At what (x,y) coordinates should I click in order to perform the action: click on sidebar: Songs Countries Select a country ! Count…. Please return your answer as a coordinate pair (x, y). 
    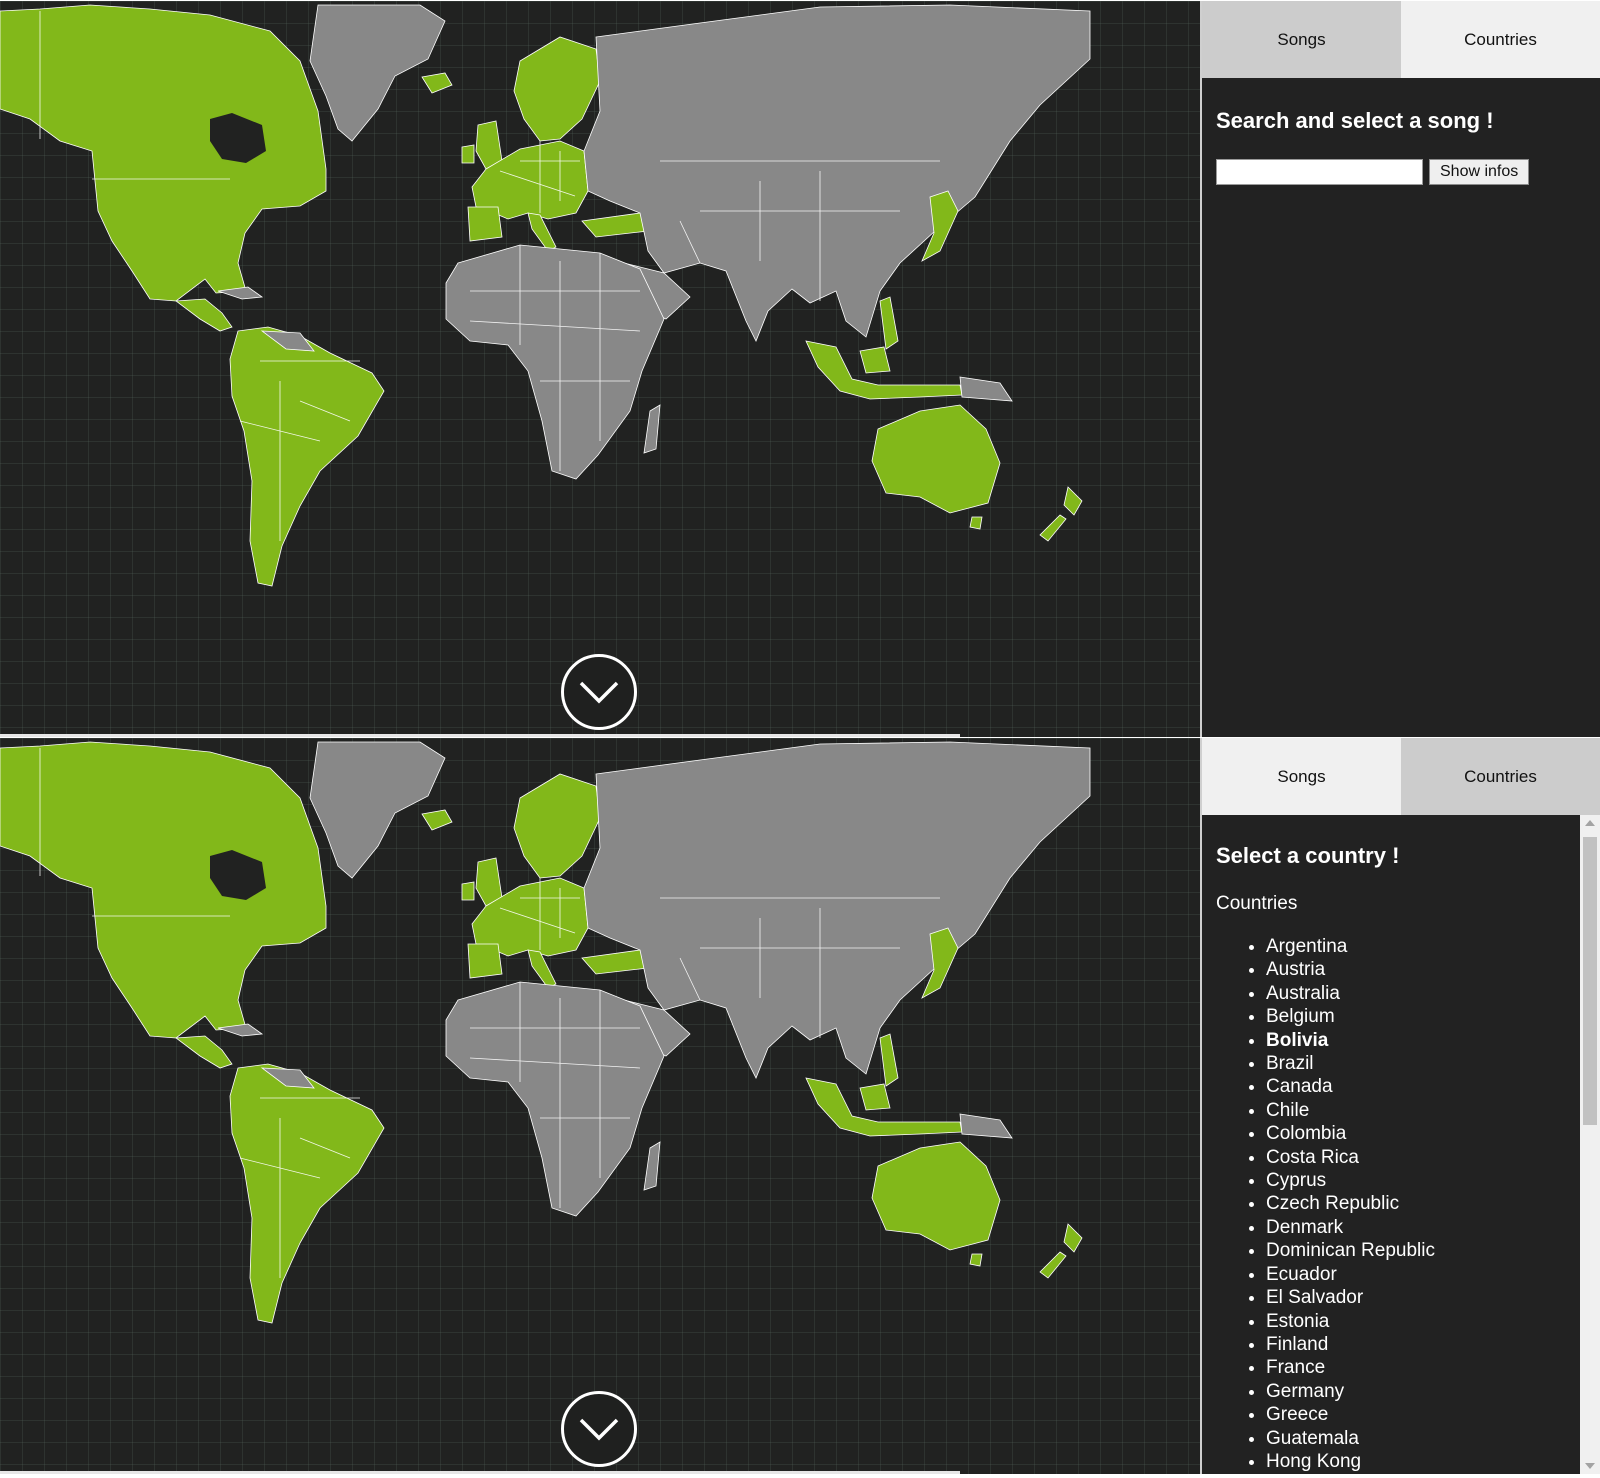
    Looking at the image, I should click on (1400, 1106).